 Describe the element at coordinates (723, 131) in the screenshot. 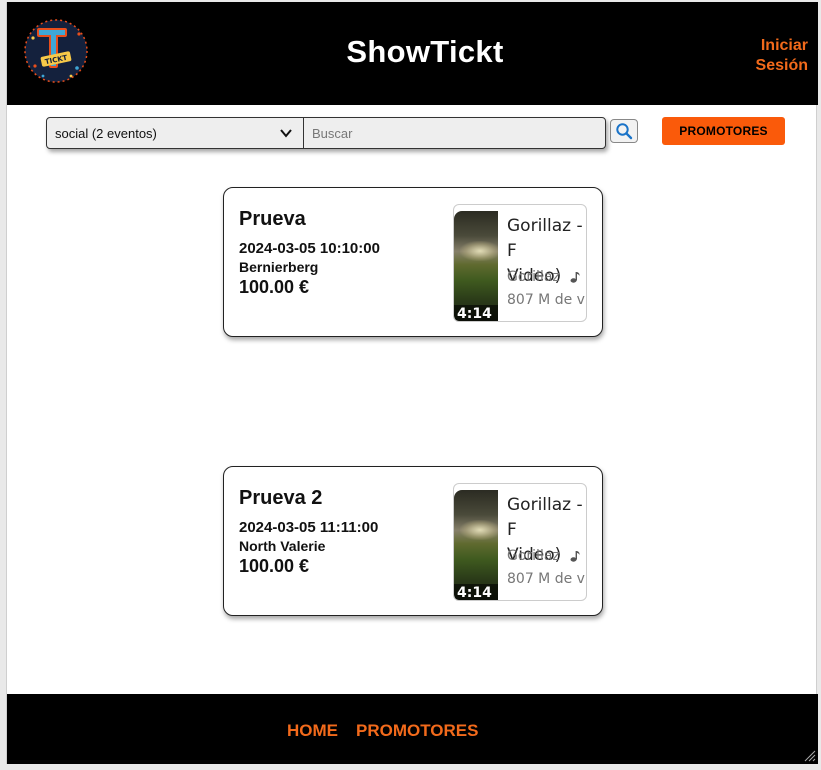

I see `promoters-button: PROMOTORES` at that location.